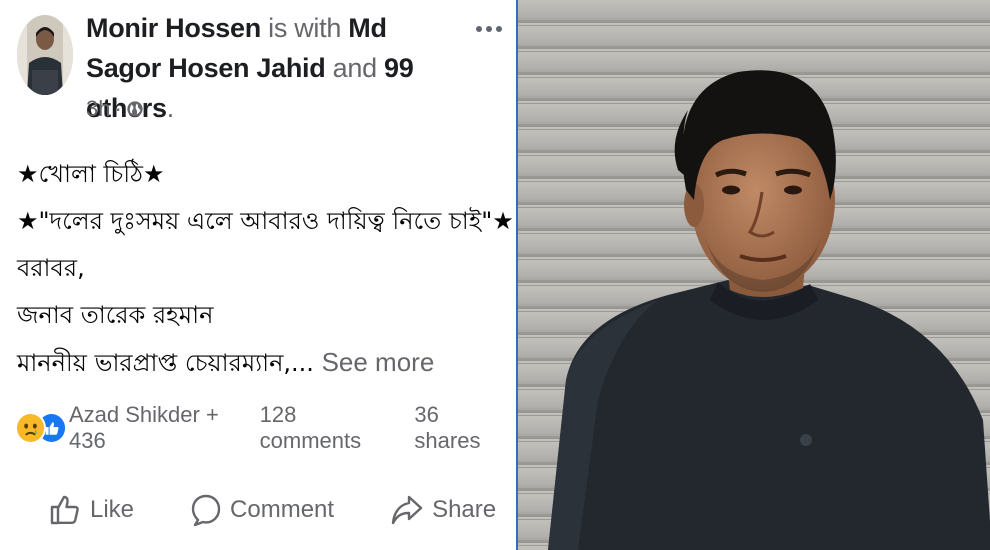  What do you see at coordinates (464, 509) in the screenshot?
I see `share-label: Share` at bounding box center [464, 509].